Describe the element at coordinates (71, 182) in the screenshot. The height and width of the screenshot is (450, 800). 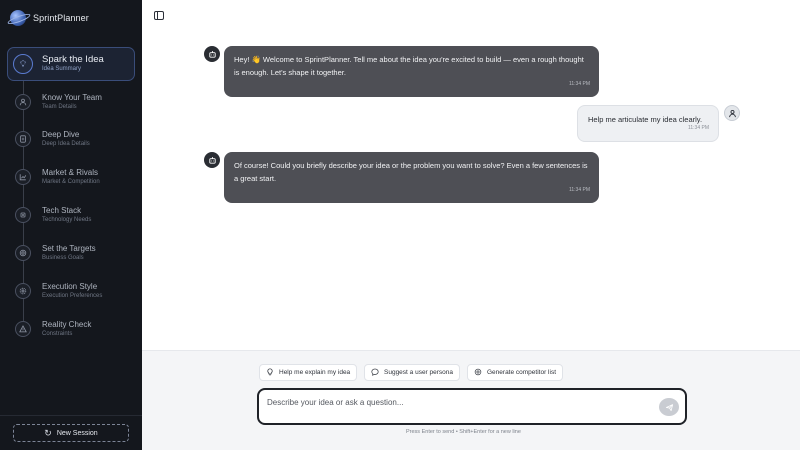
I see `step-subtitle: Market & Competition` at that location.